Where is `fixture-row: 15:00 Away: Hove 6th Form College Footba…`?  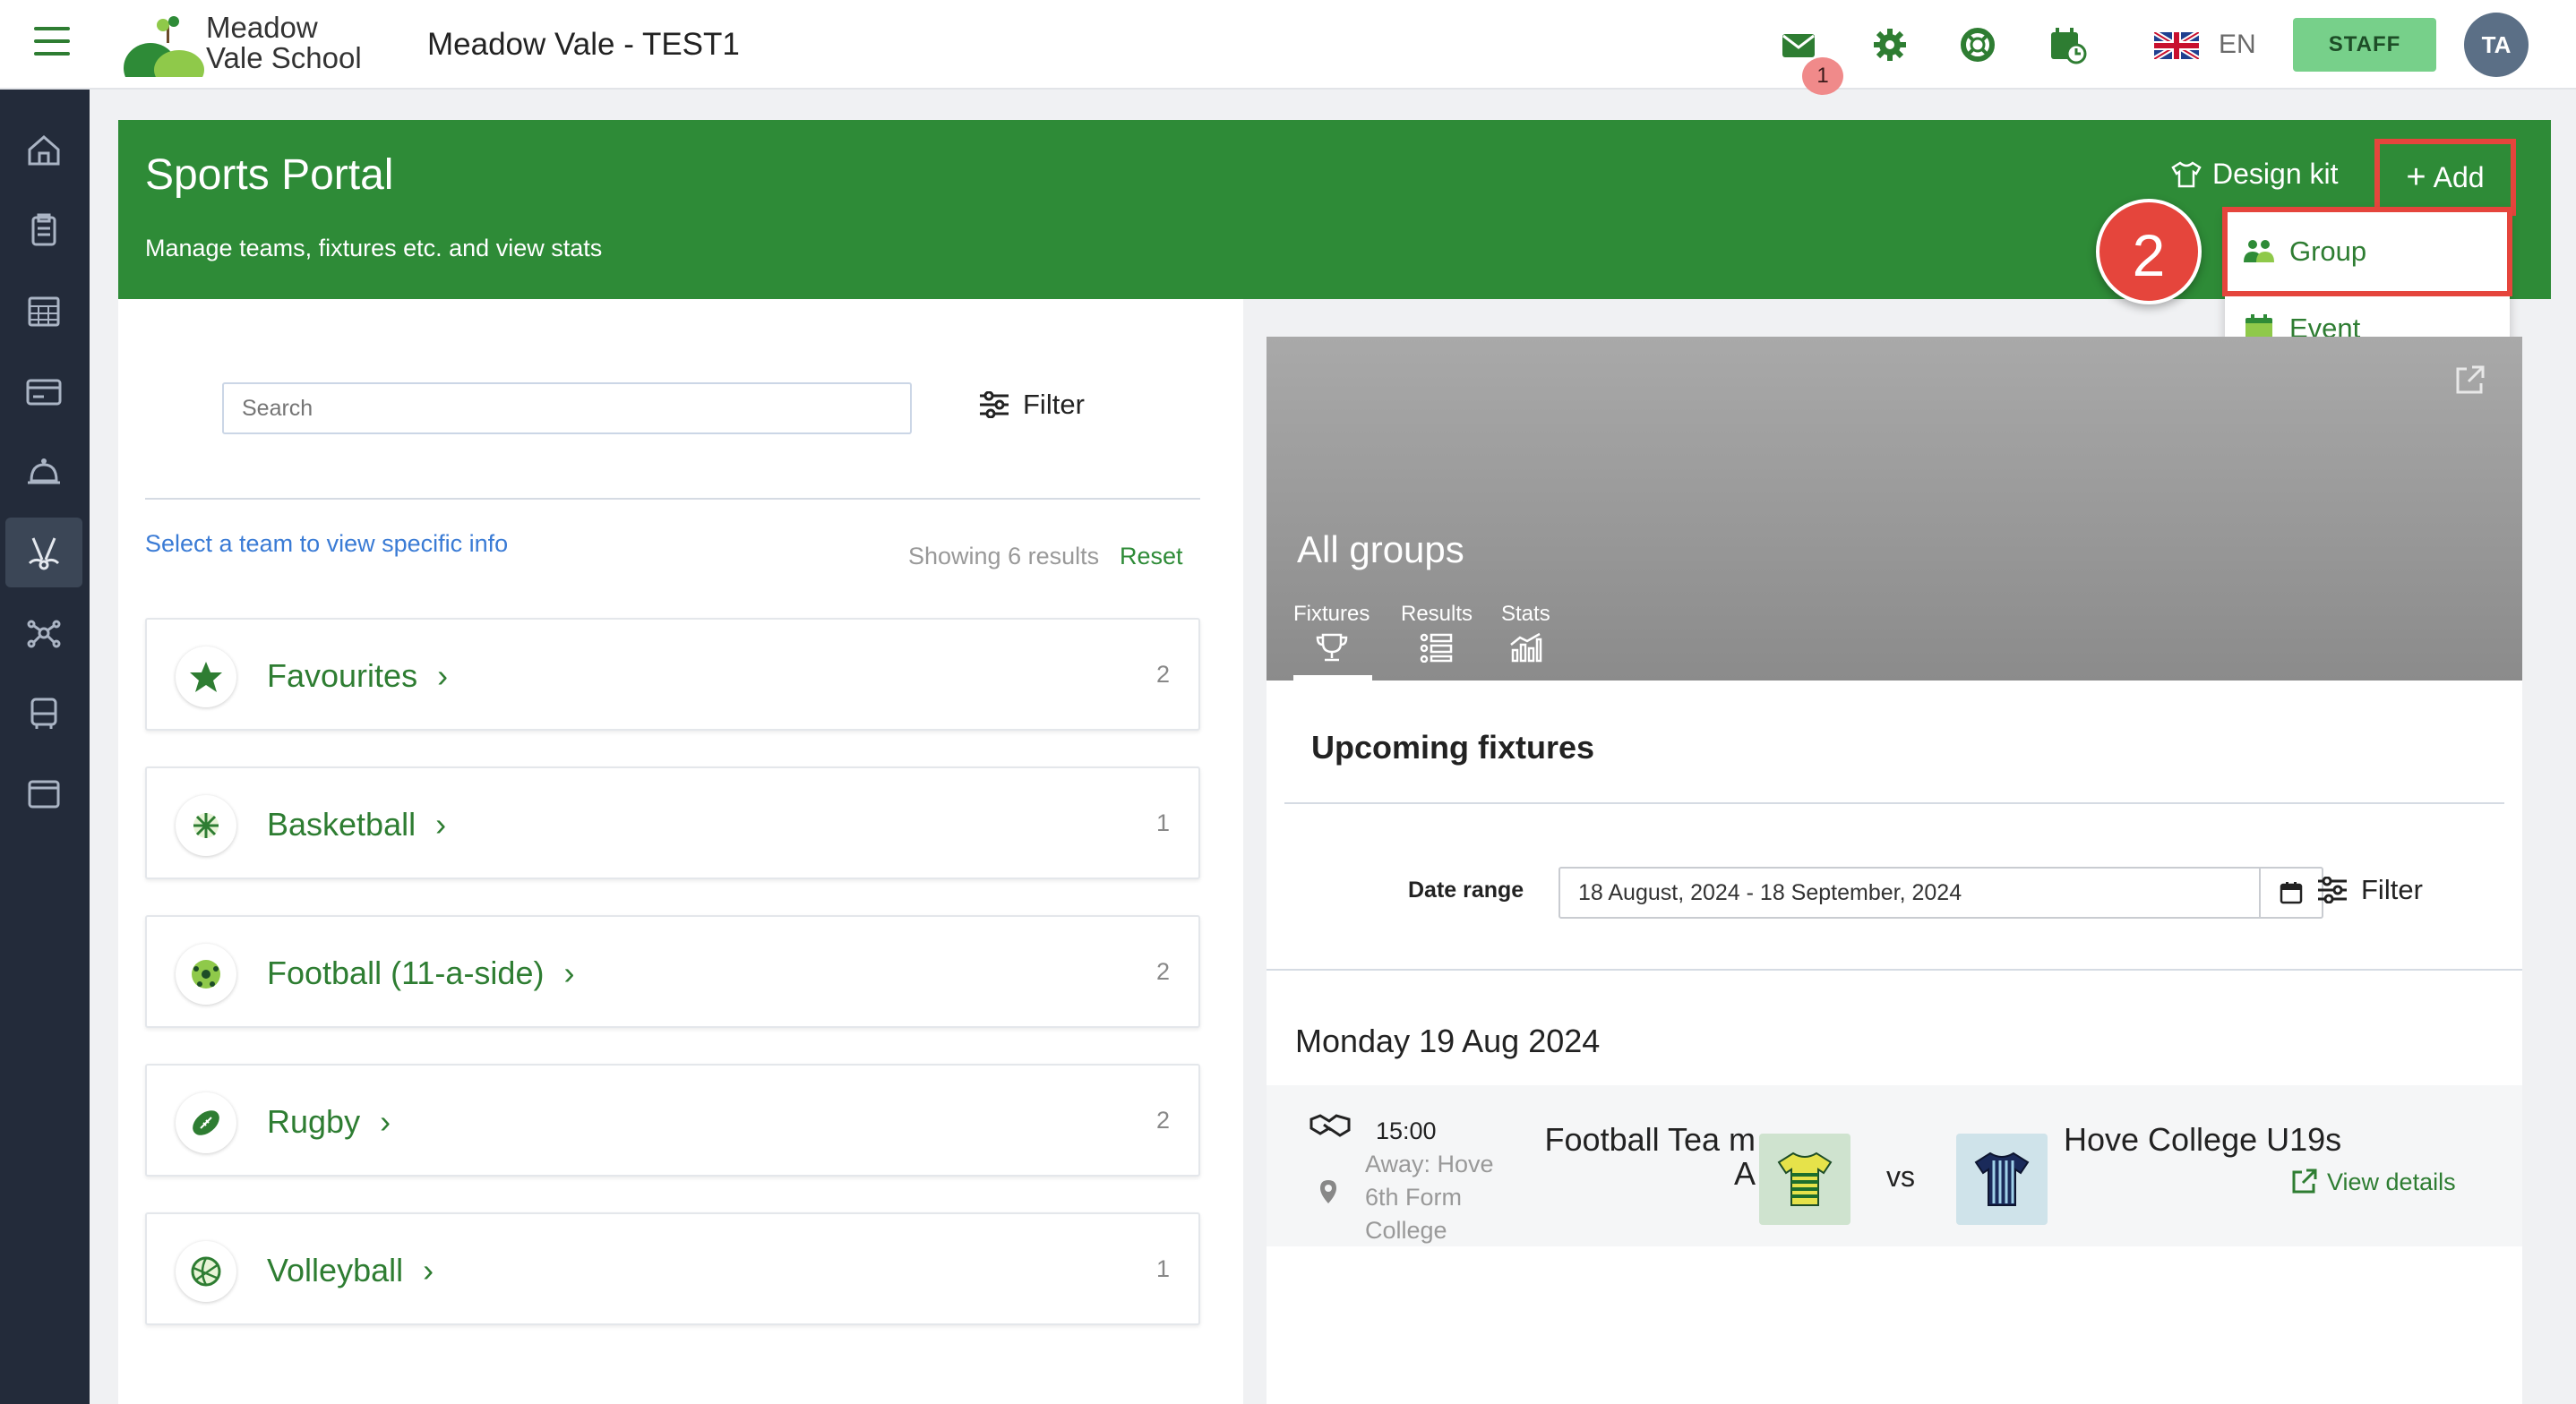
fixture-row: 15:00 Away: Hove 6th Form College Footba… is located at coordinates (1894, 1165).